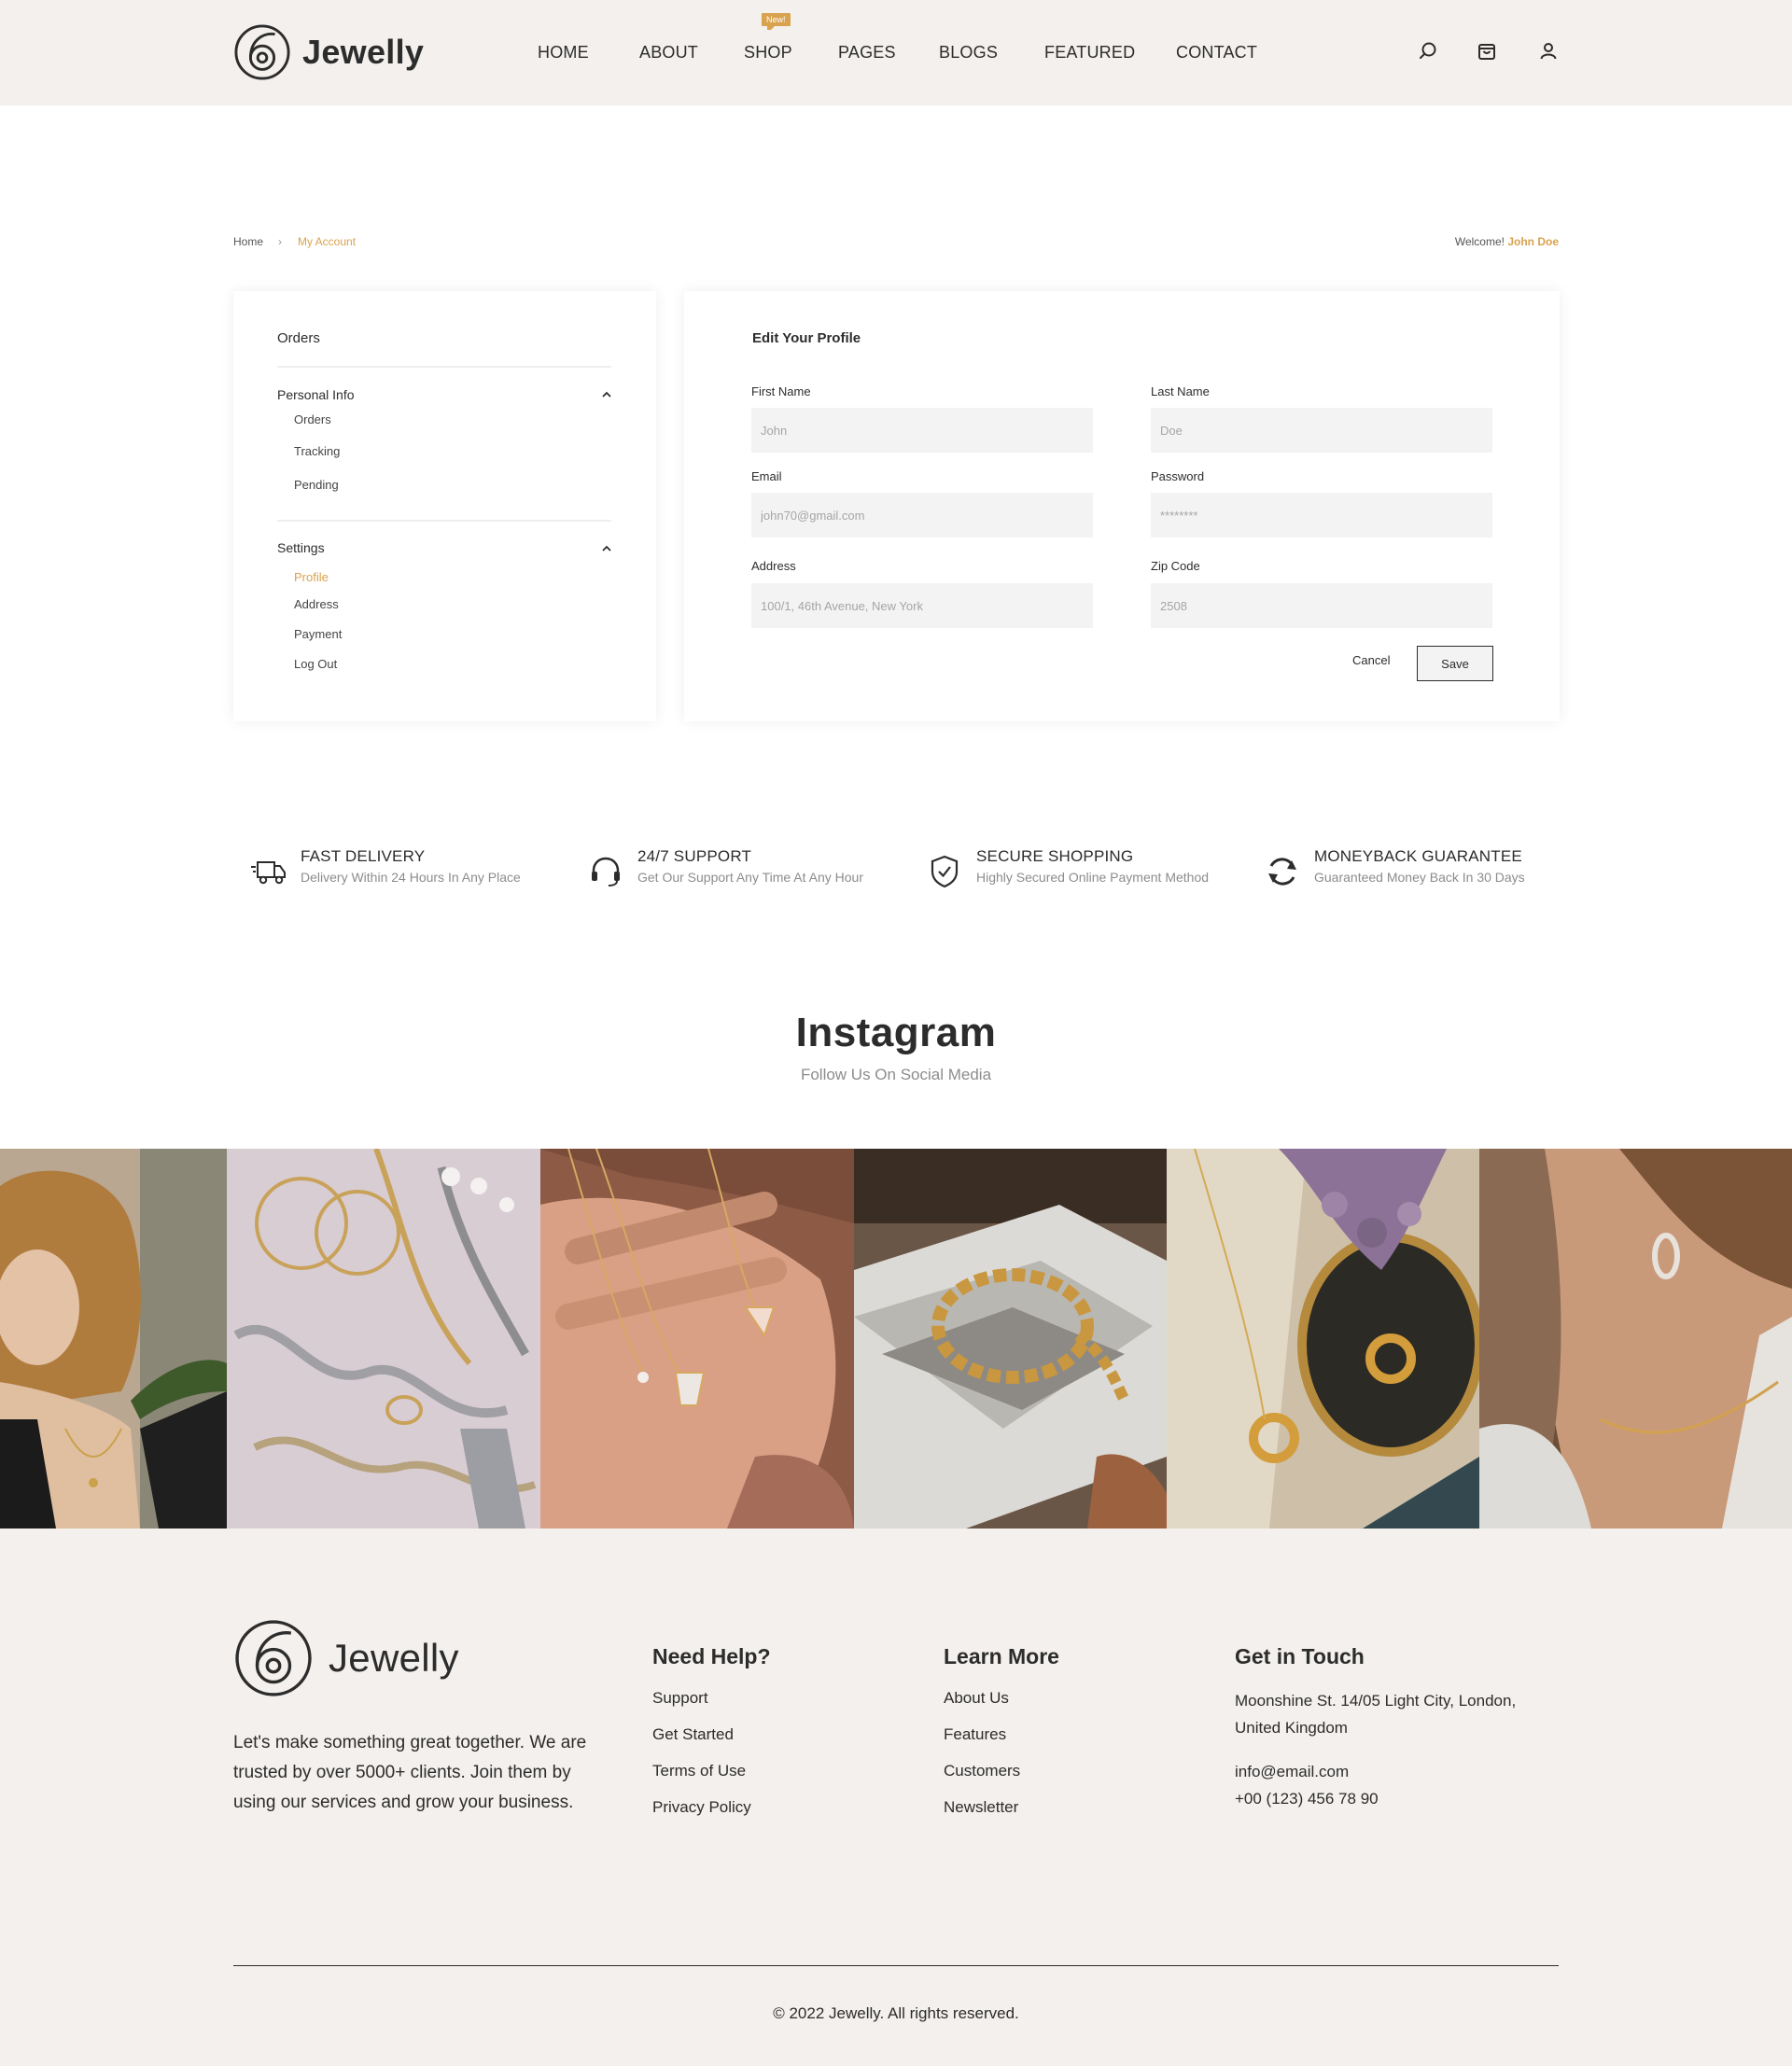 The height and width of the screenshot is (2066, 1792). I want to click on first-name-label: First Name, so click(781, 391).